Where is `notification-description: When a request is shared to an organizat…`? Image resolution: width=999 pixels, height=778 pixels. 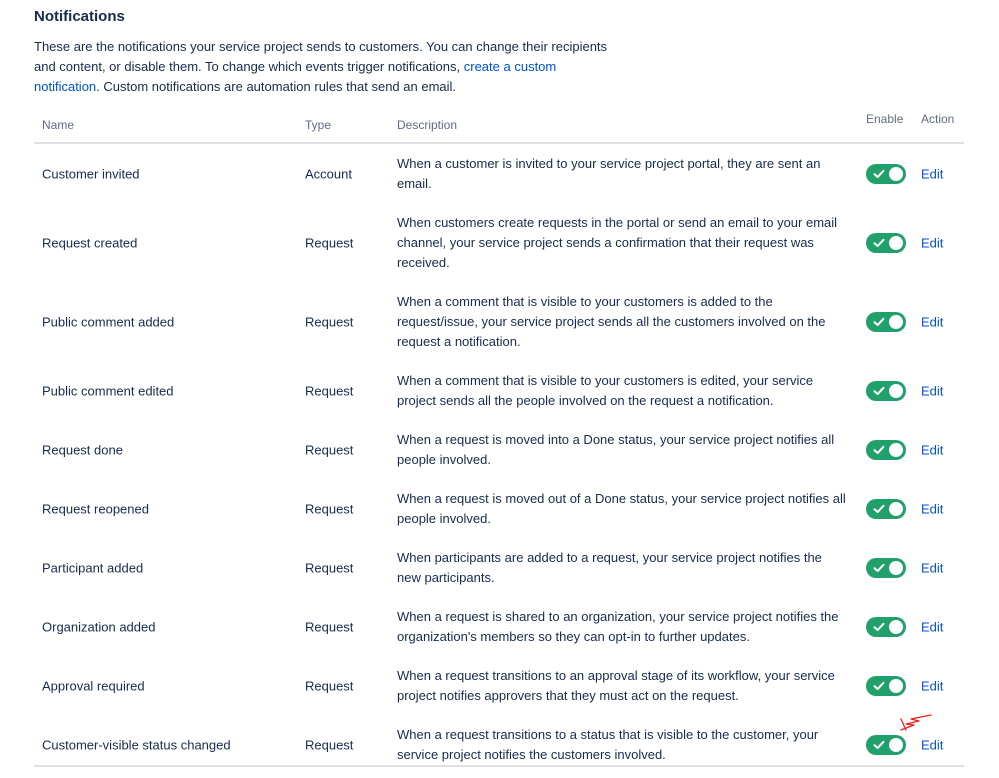
notification-description: When a request is shared to an organizat… is located at coordinates (618, 626).